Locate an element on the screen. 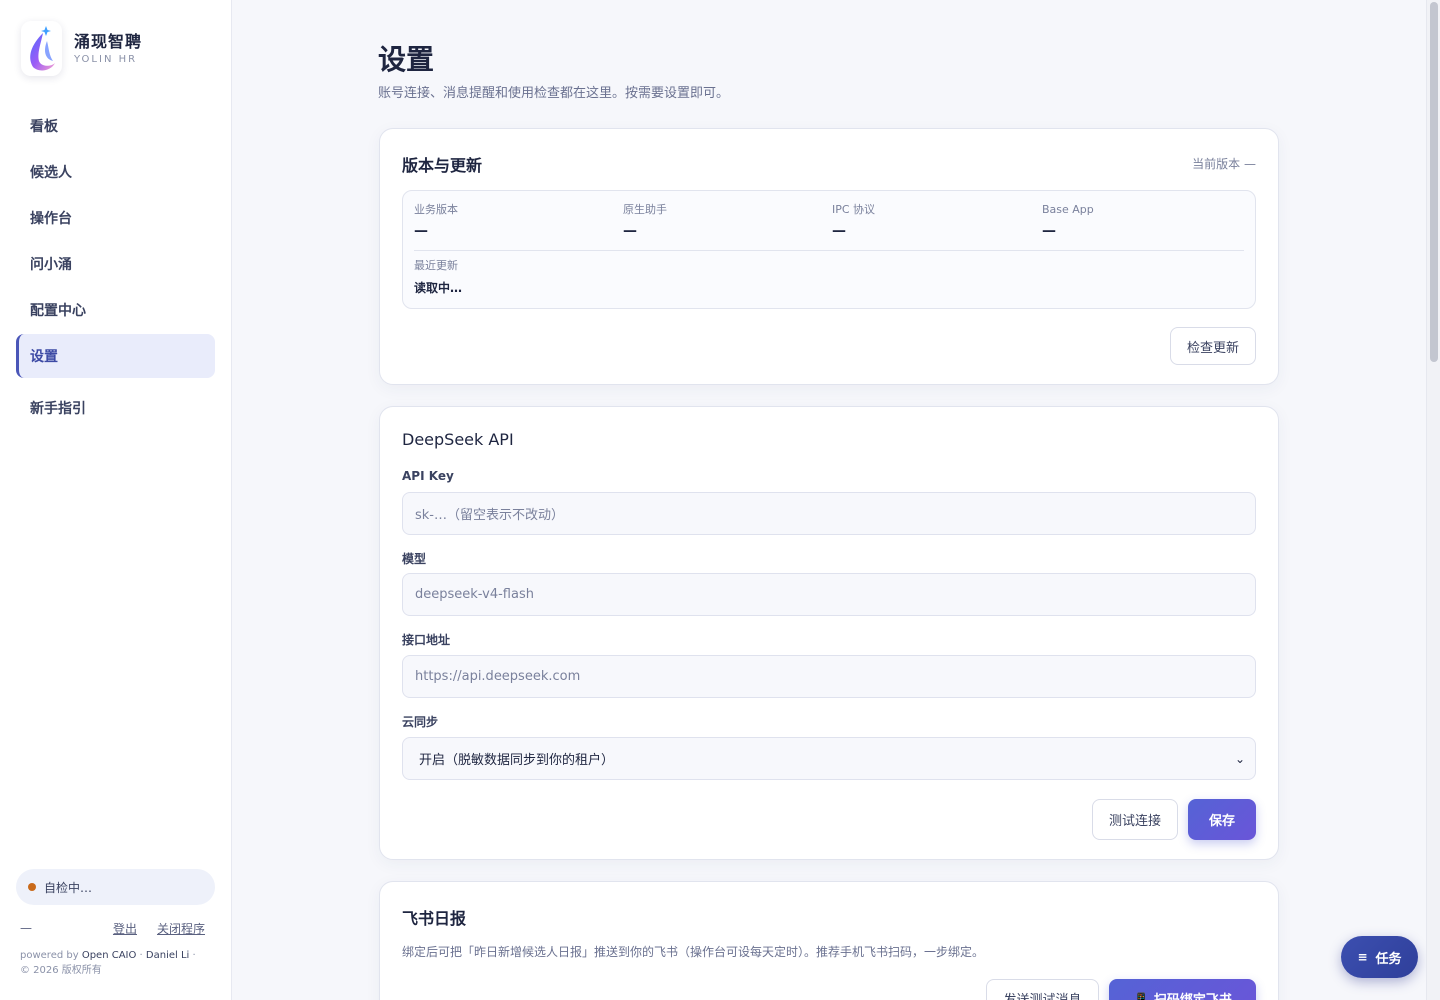  logout-link: 登出 is located at coordinates (125, 928).